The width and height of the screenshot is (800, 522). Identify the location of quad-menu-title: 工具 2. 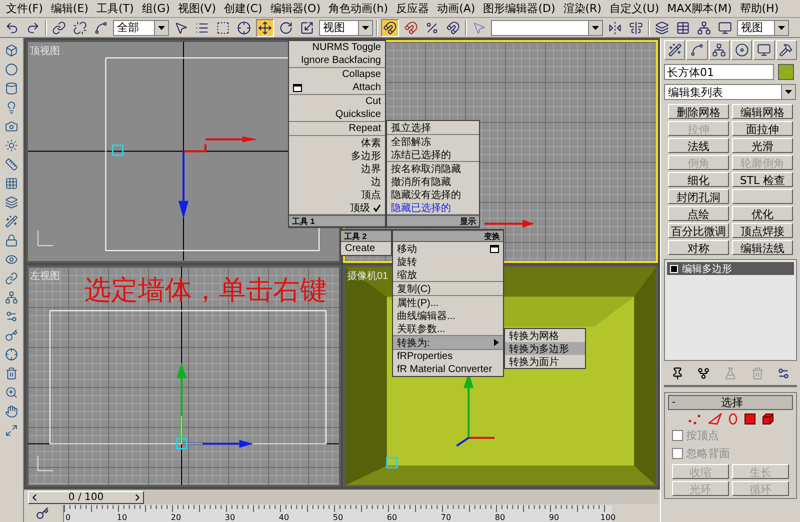
(366, 236).